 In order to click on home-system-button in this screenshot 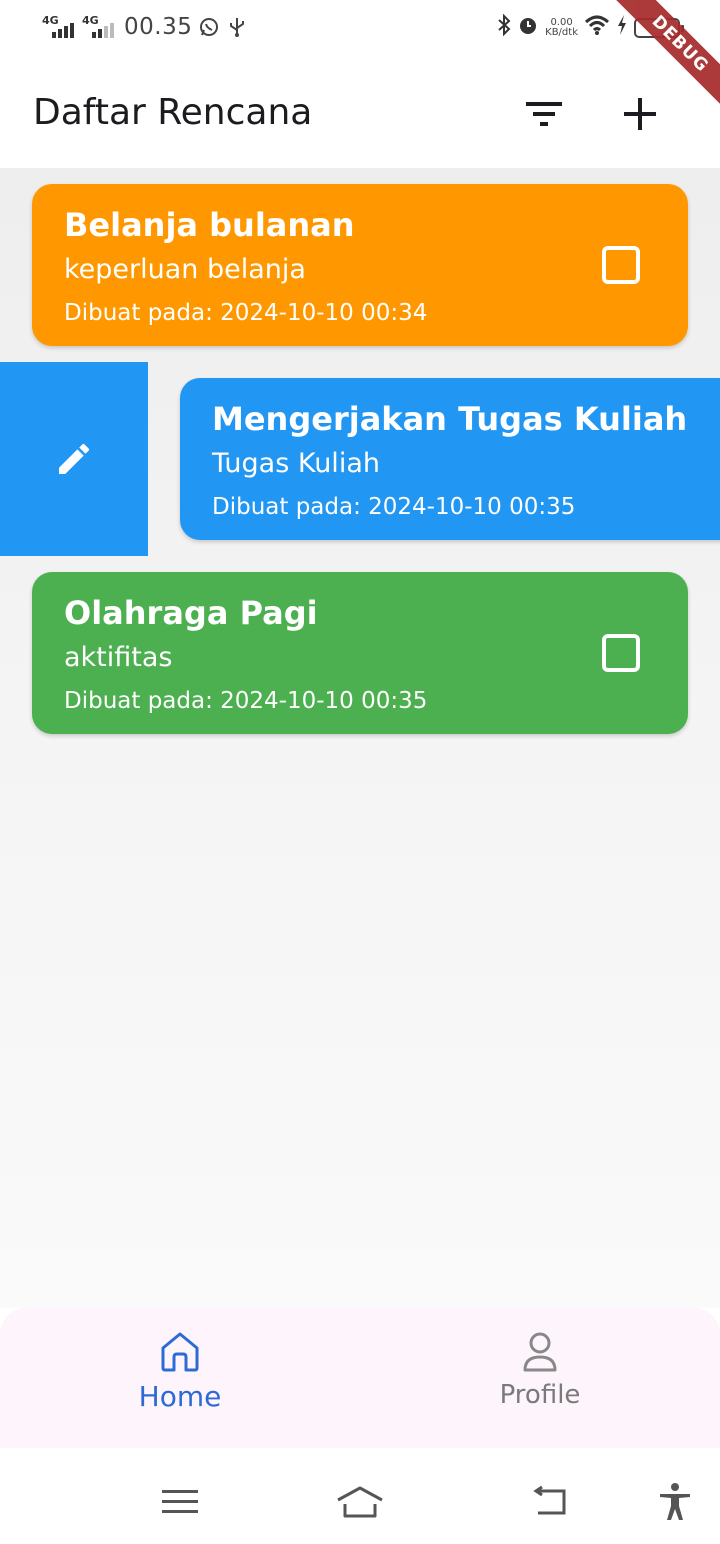, I will do `click(360, 1502)`.